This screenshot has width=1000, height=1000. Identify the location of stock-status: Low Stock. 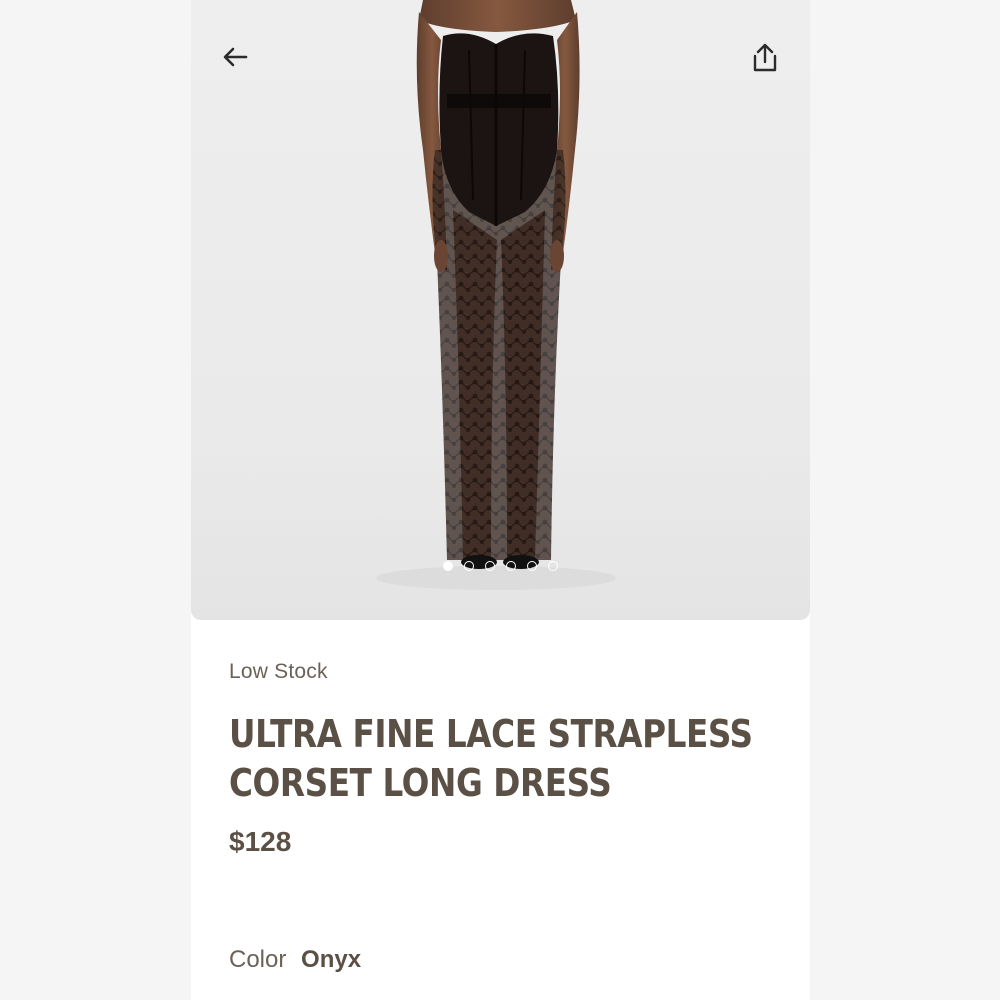
(278, 671).